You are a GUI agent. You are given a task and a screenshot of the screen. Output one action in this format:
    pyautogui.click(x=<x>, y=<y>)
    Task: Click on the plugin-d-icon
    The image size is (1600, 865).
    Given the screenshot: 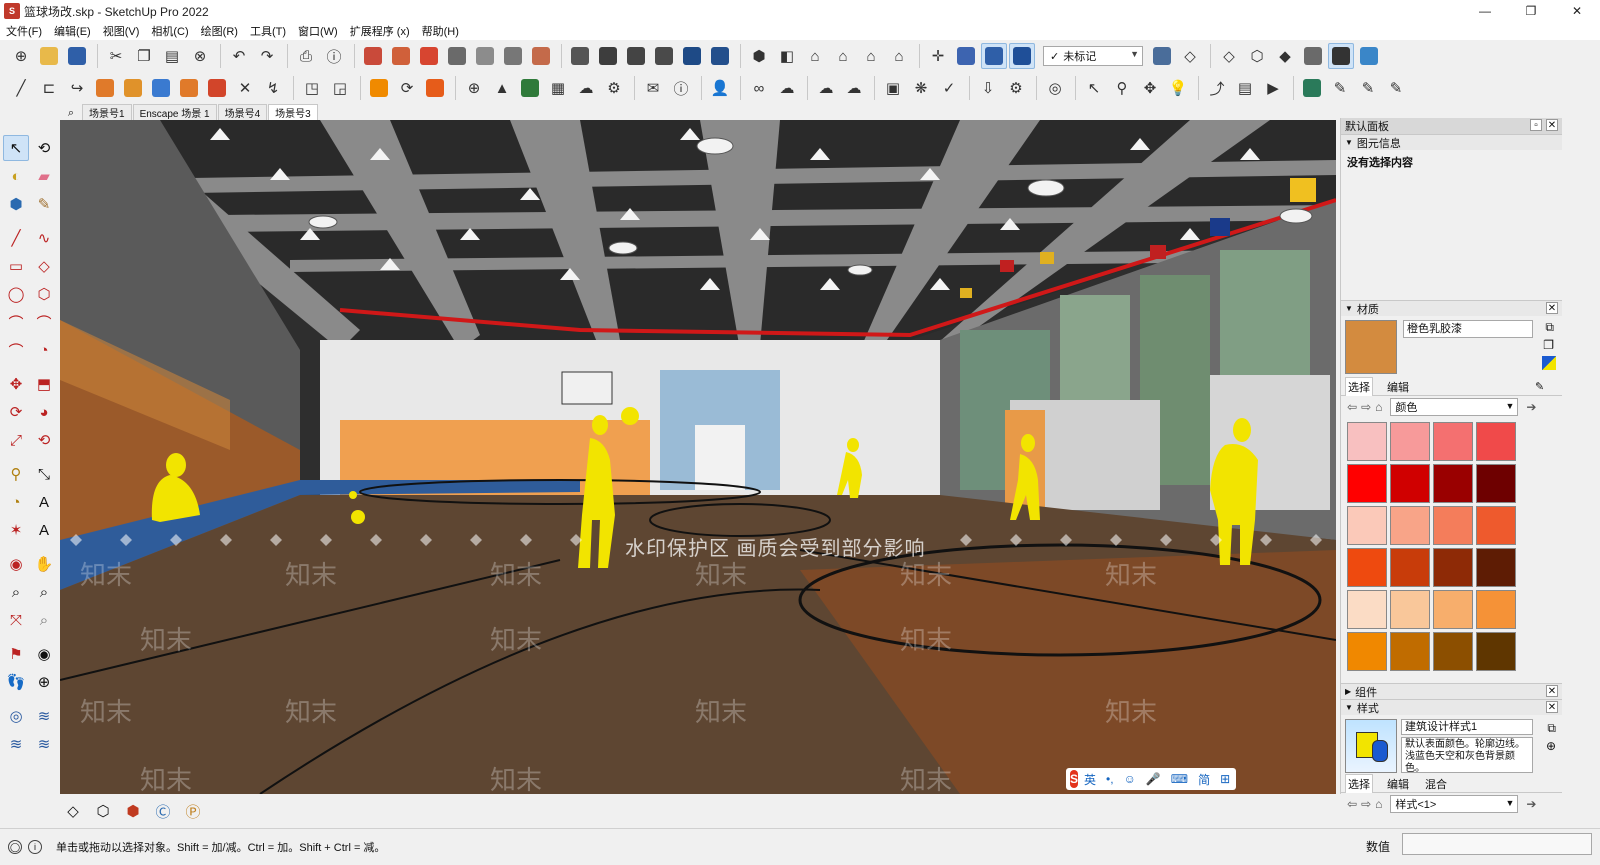 What is the action you would take?
    pyautogui.click(x=189, y=88)
    